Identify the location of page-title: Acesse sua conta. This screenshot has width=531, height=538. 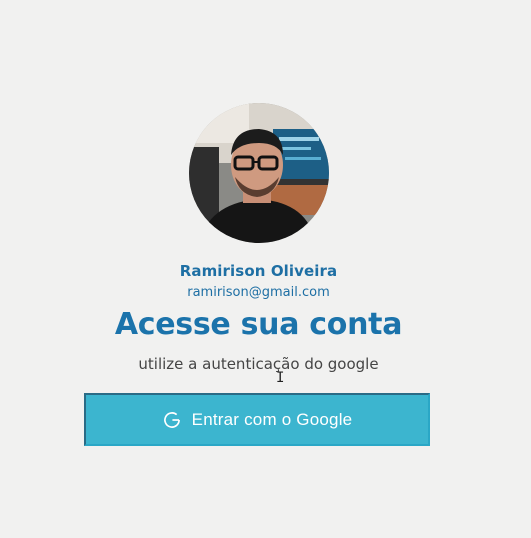
(258, 324).